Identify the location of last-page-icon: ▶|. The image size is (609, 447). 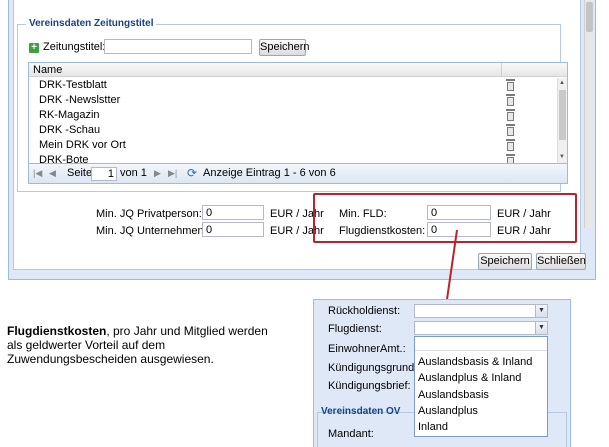
(172, 173).